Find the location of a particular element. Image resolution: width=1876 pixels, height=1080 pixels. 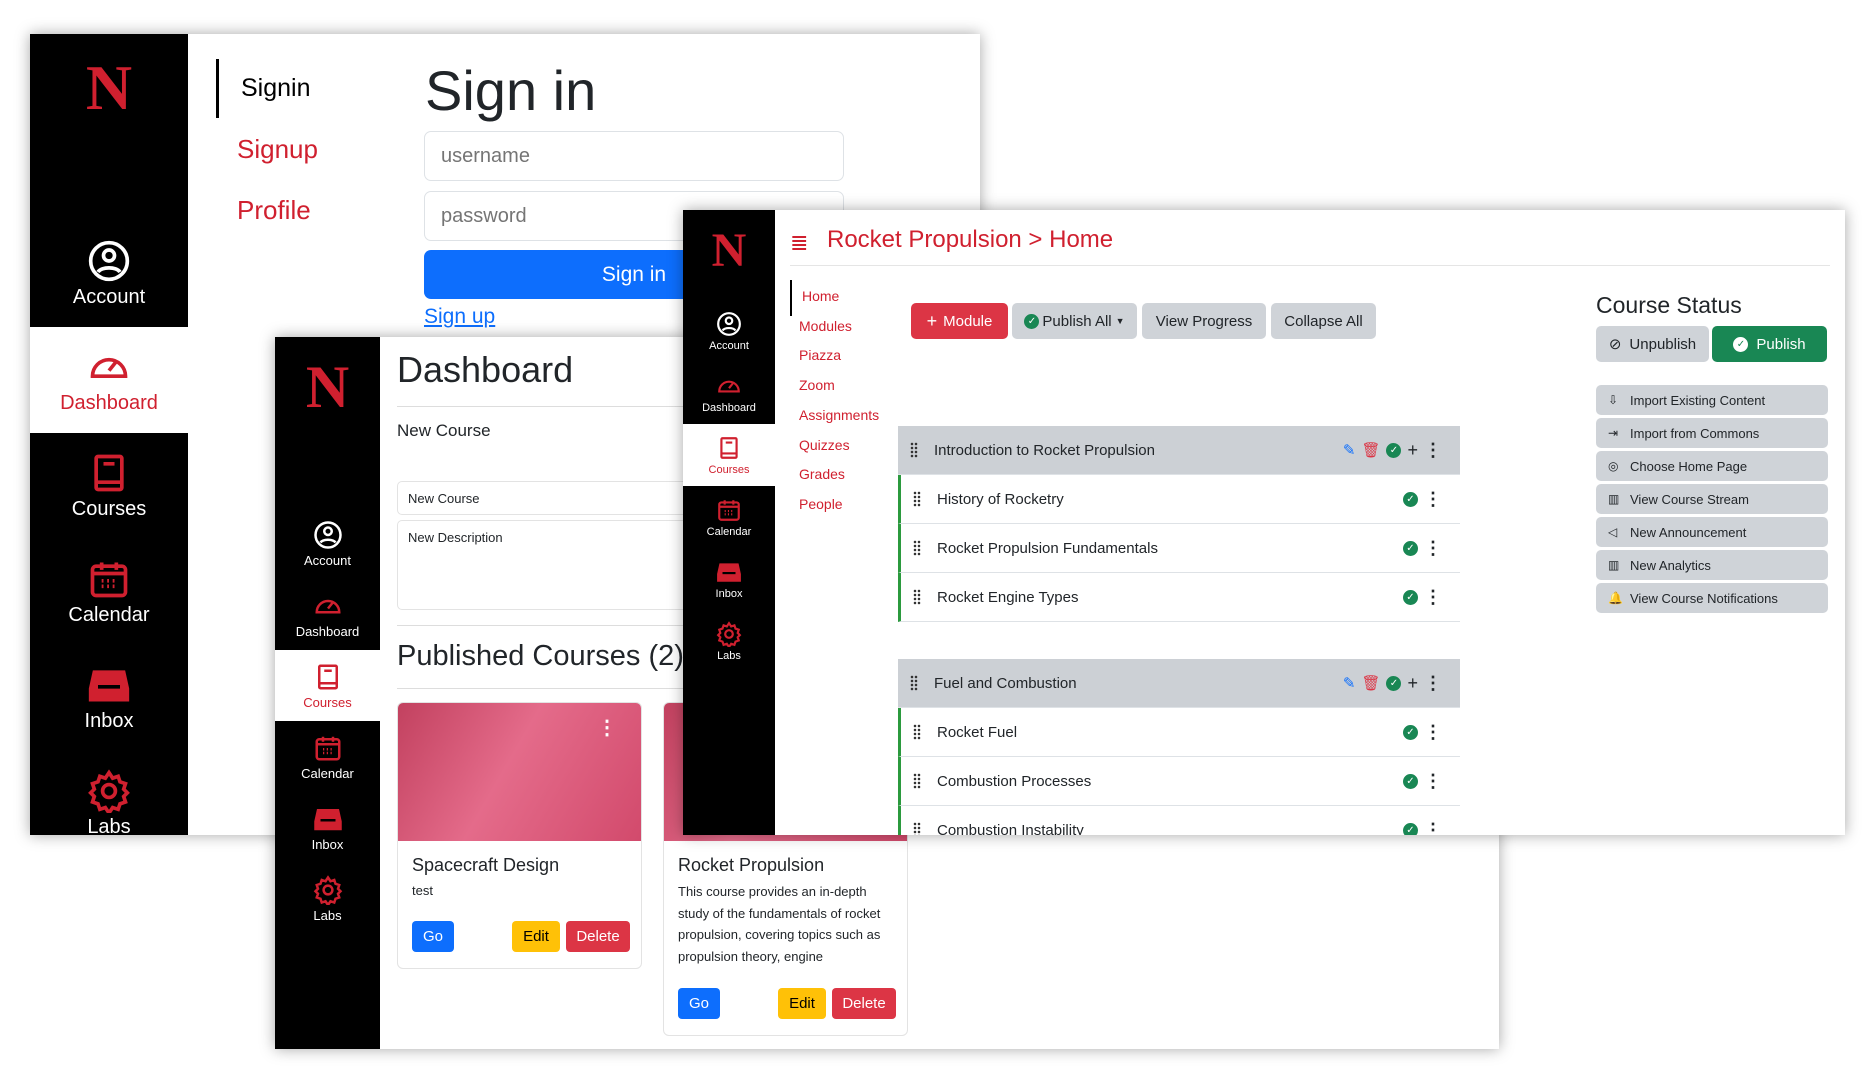

action-view-course-notifications-button: 🔔 View Course Notifications is located at coordinates (1712, 598).